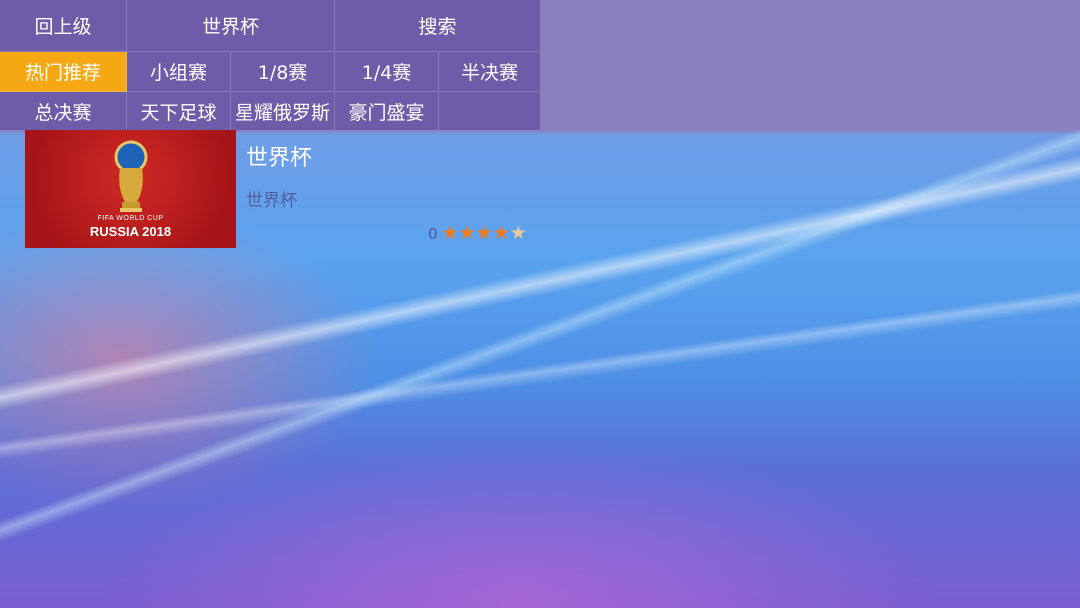 The width and height of the screenshot is (1080, 608). What do you see at coordinates (63, 26) in the screenshot?
I see `back-button: 回上级` at bounding box center [63, 26].